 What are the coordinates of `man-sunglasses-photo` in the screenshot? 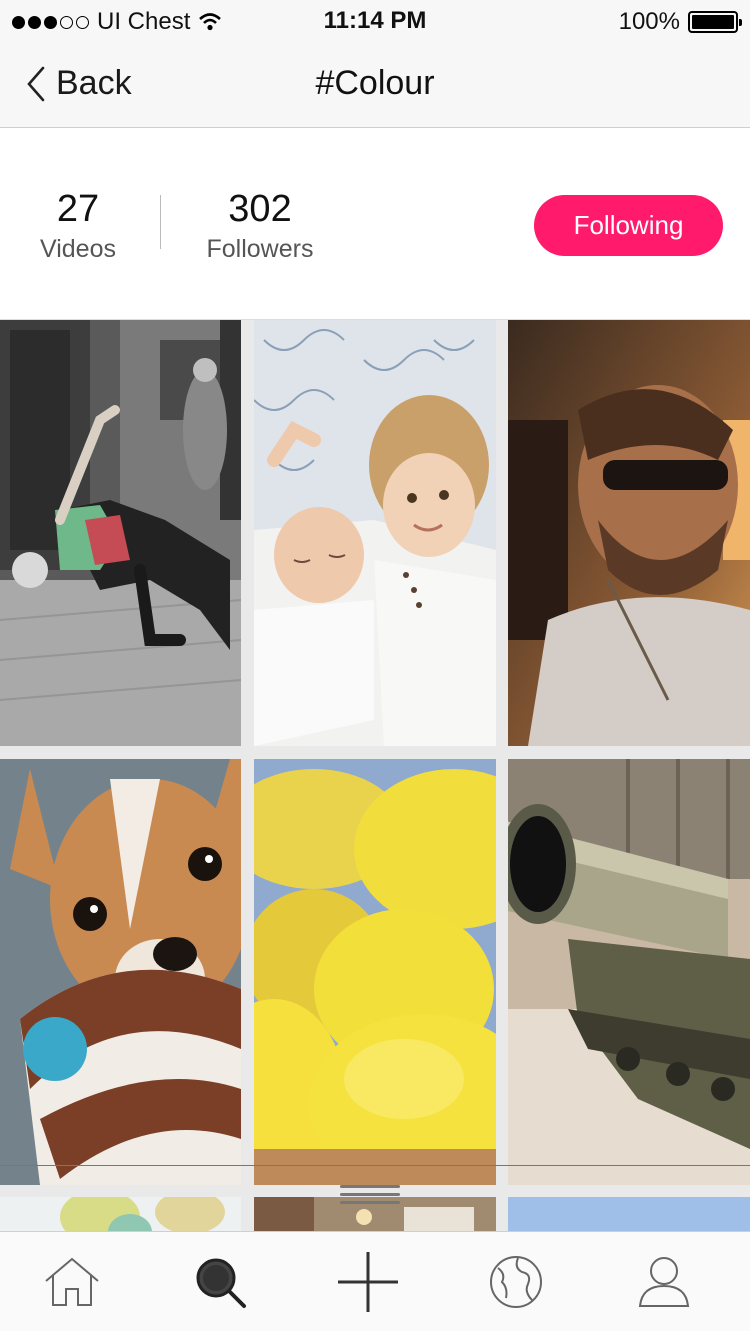 It's located at (629, 533).